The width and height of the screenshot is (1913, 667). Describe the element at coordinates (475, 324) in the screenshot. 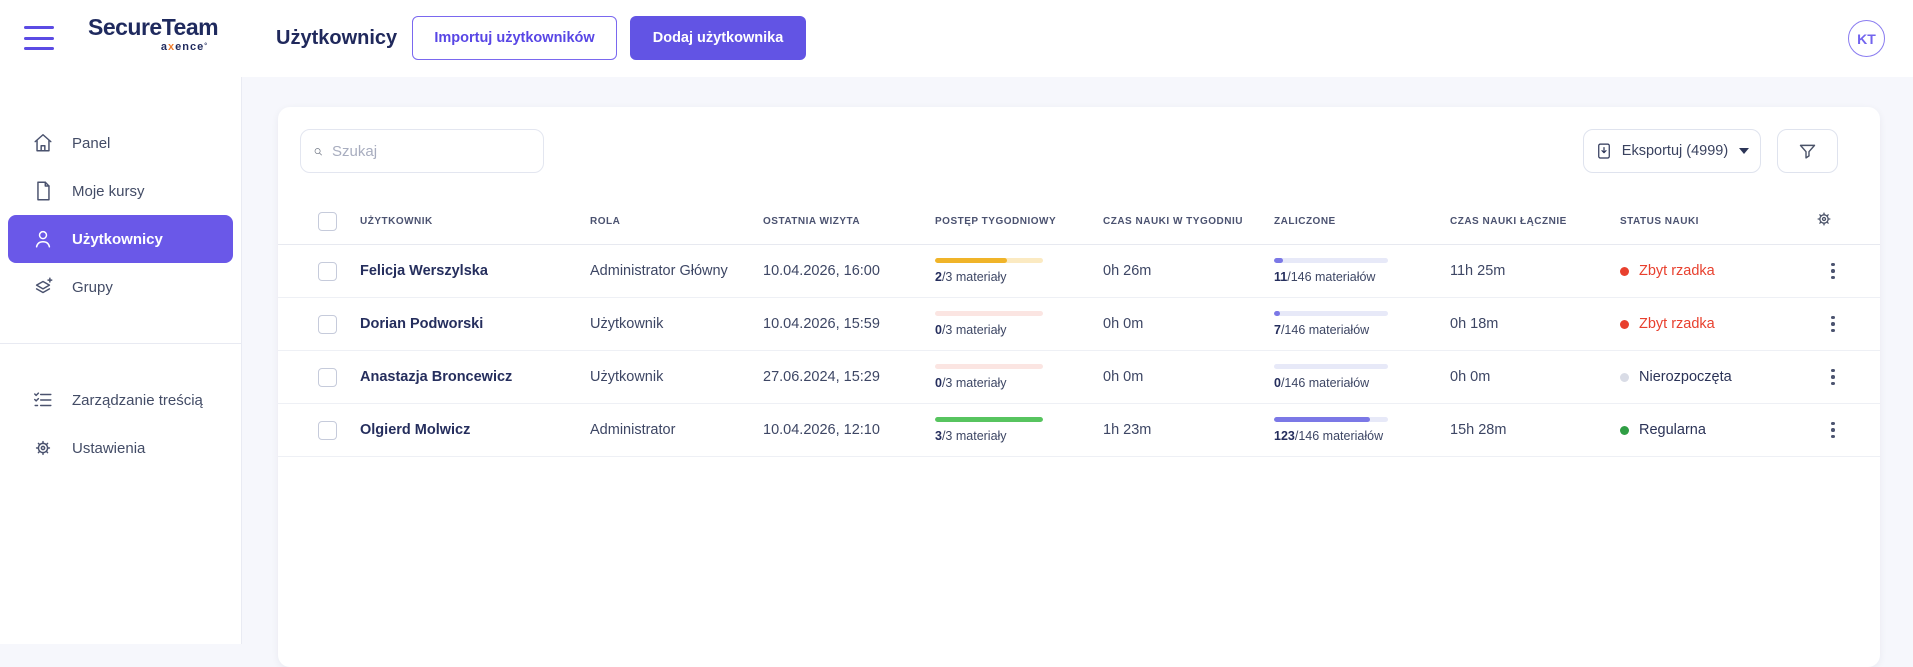

I see `user-name: Dorian Podworski` at that location.